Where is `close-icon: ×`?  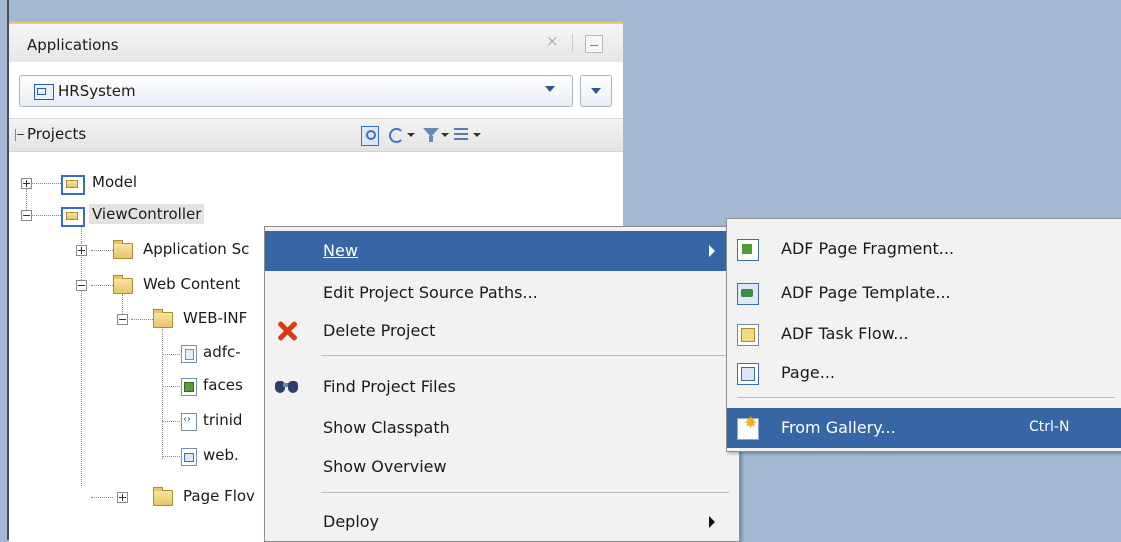 close-icon: × is located at coordinates (552, 41).